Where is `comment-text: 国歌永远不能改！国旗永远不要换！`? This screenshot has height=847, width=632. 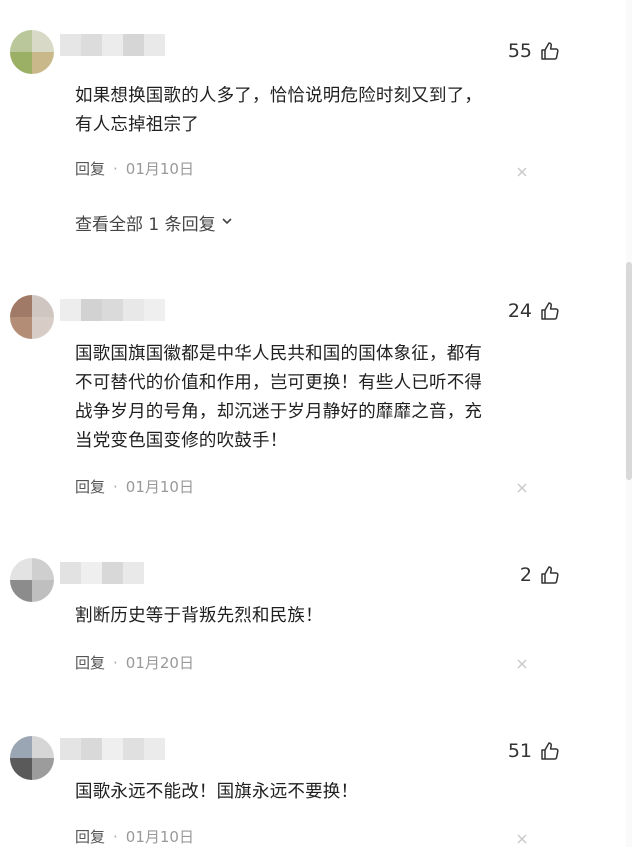
comment-text: 国歌永远不能改！国旗永远不要换！ is located at coordinates (217, 792).